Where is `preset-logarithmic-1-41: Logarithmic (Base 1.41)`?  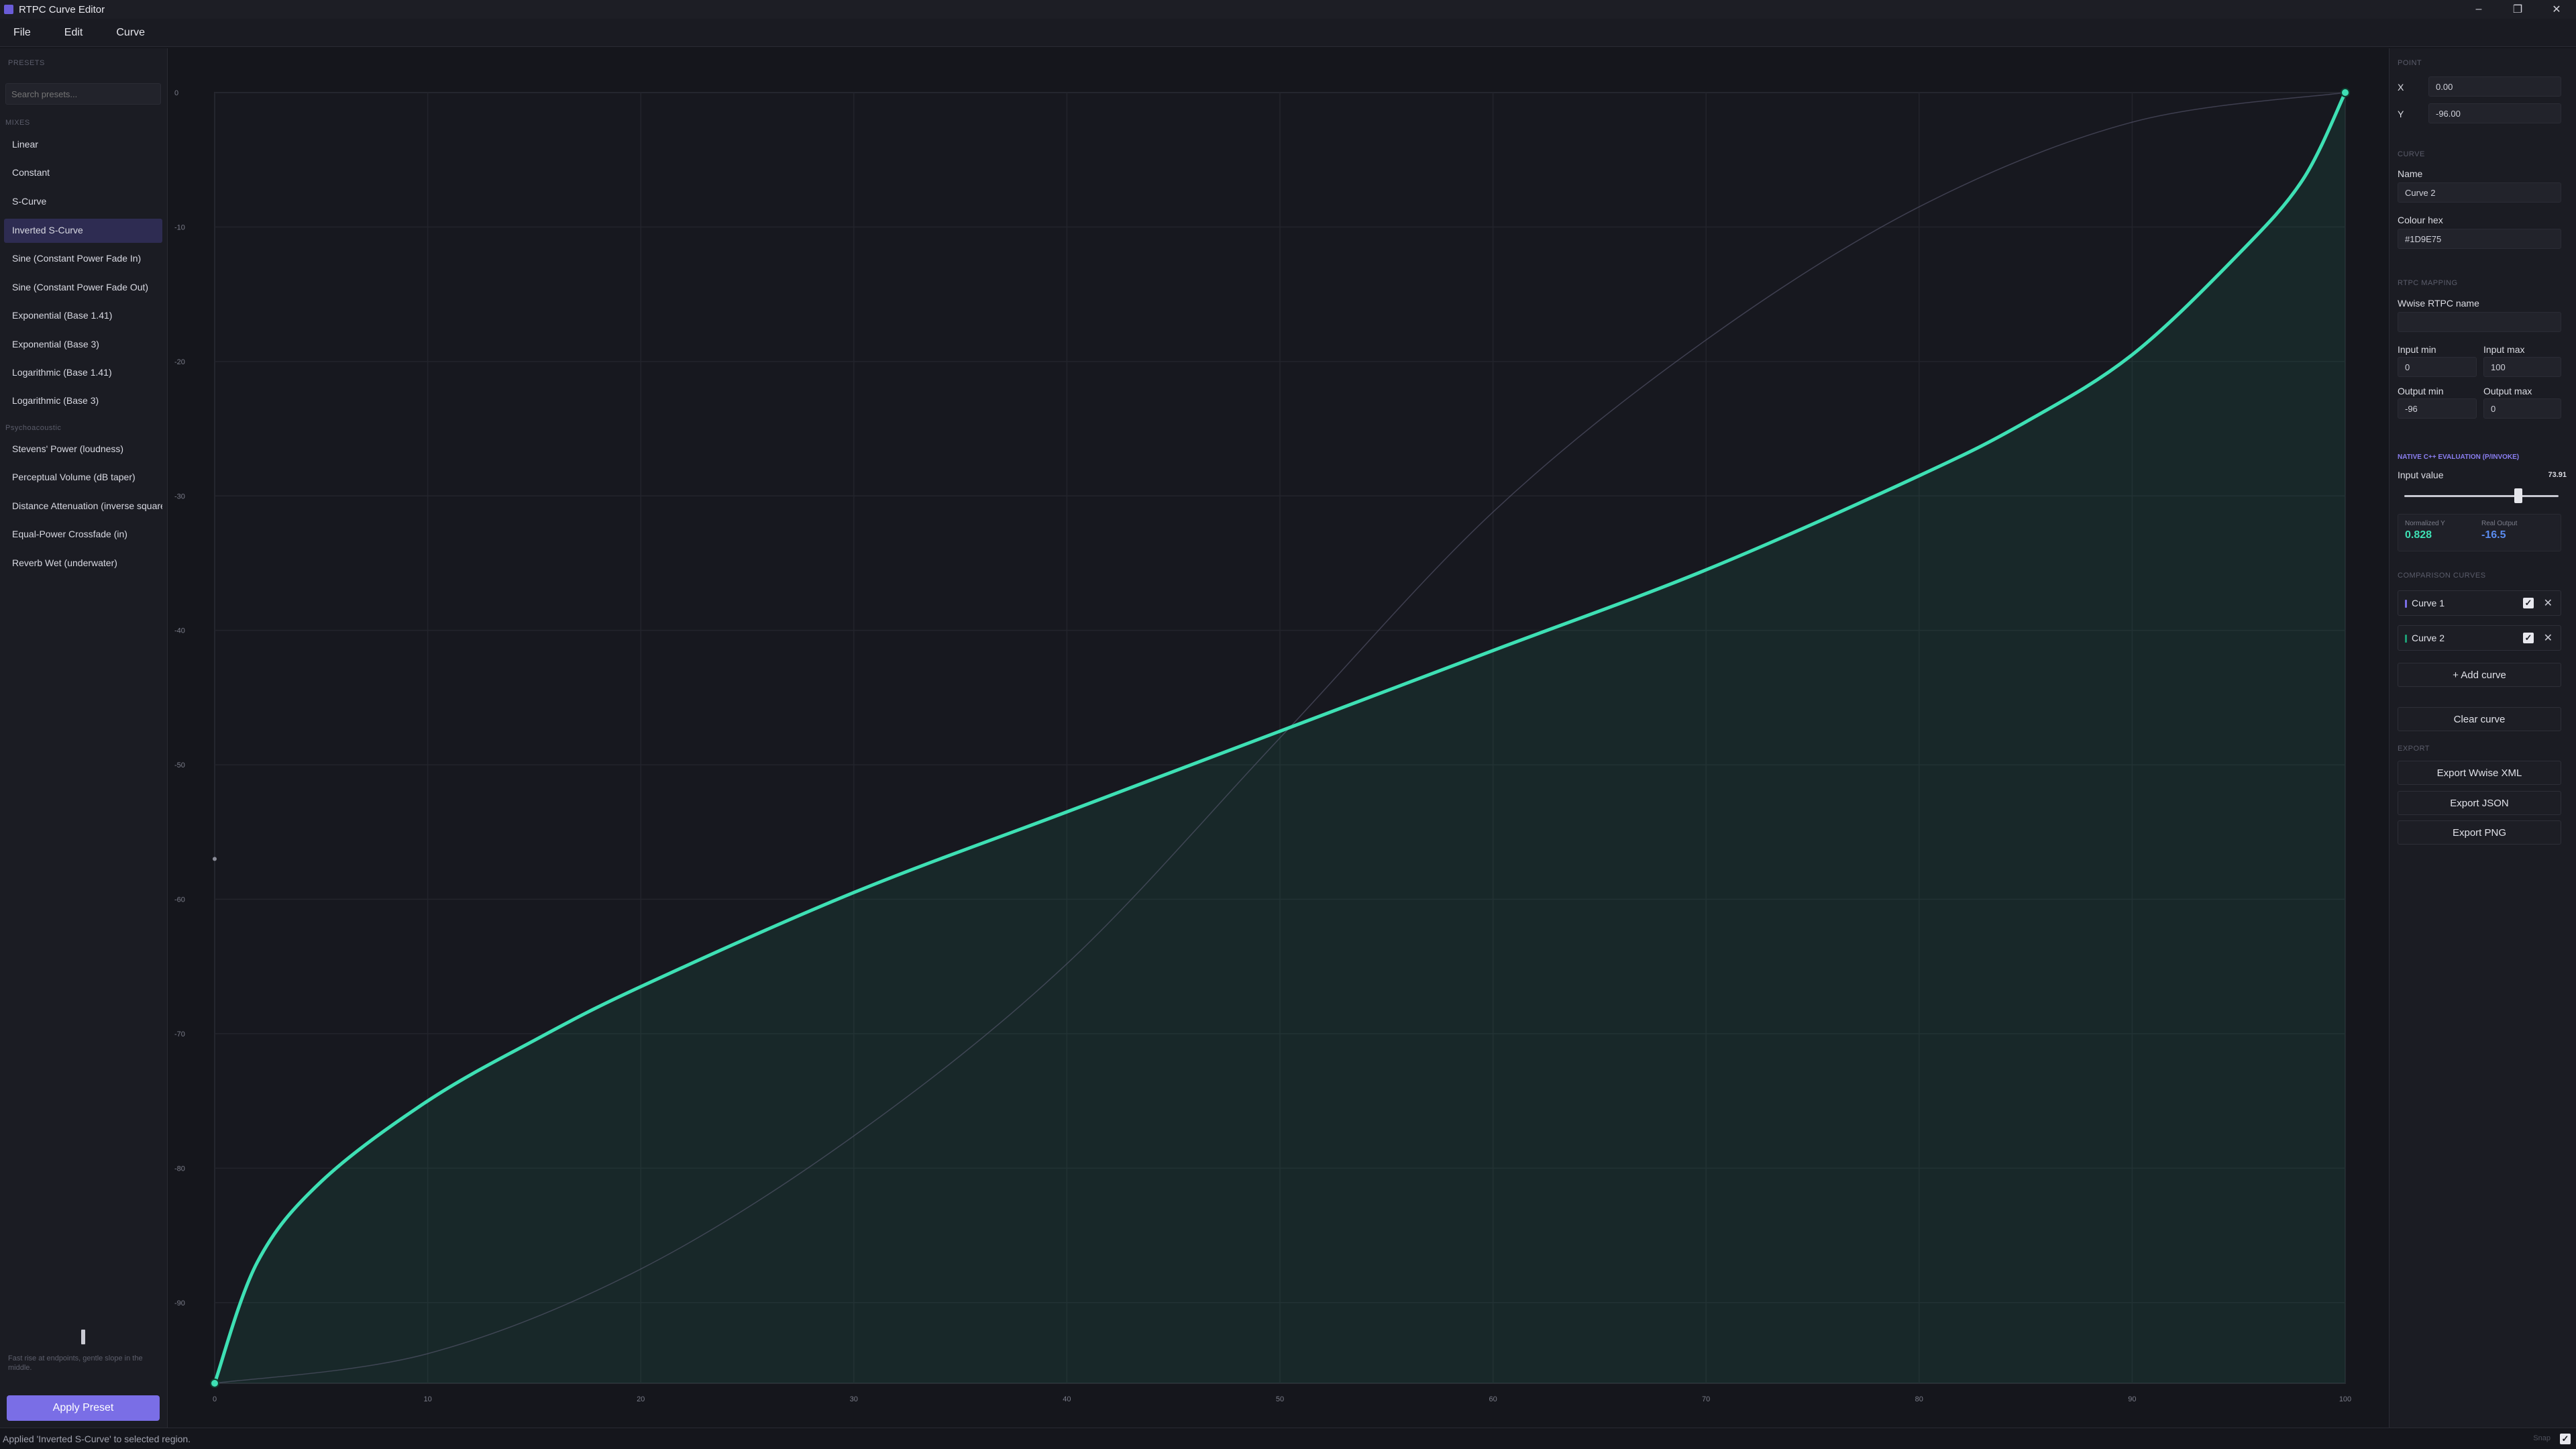
preset-logarithmic-1-41: Logarithmic (Base 1.41) is located at coordinates (83, 373).